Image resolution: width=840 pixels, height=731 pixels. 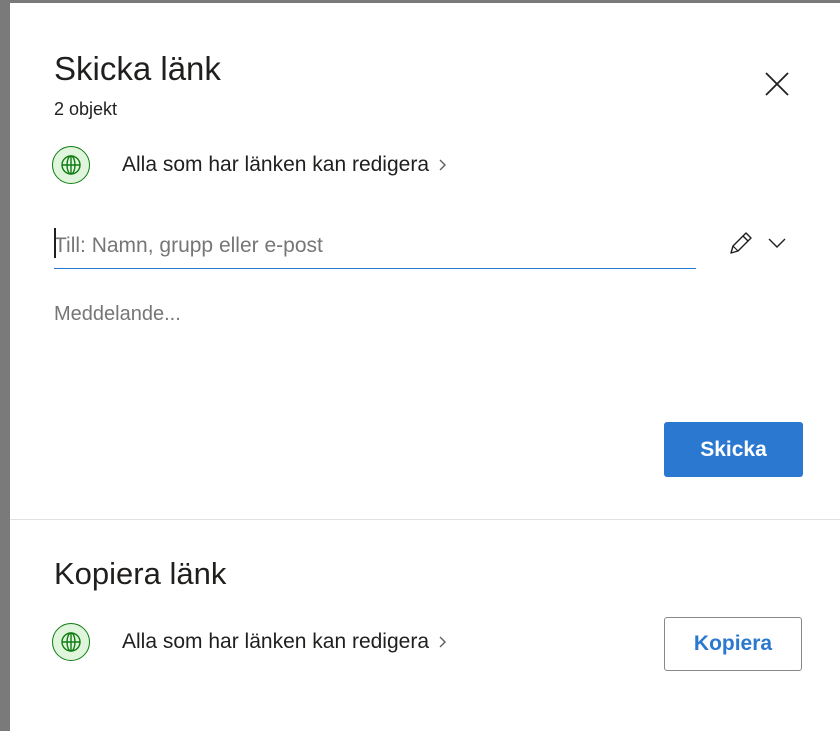 I want to click on send-link-settings: Alla som har länken kan redigera, so click(x=250, y=165).